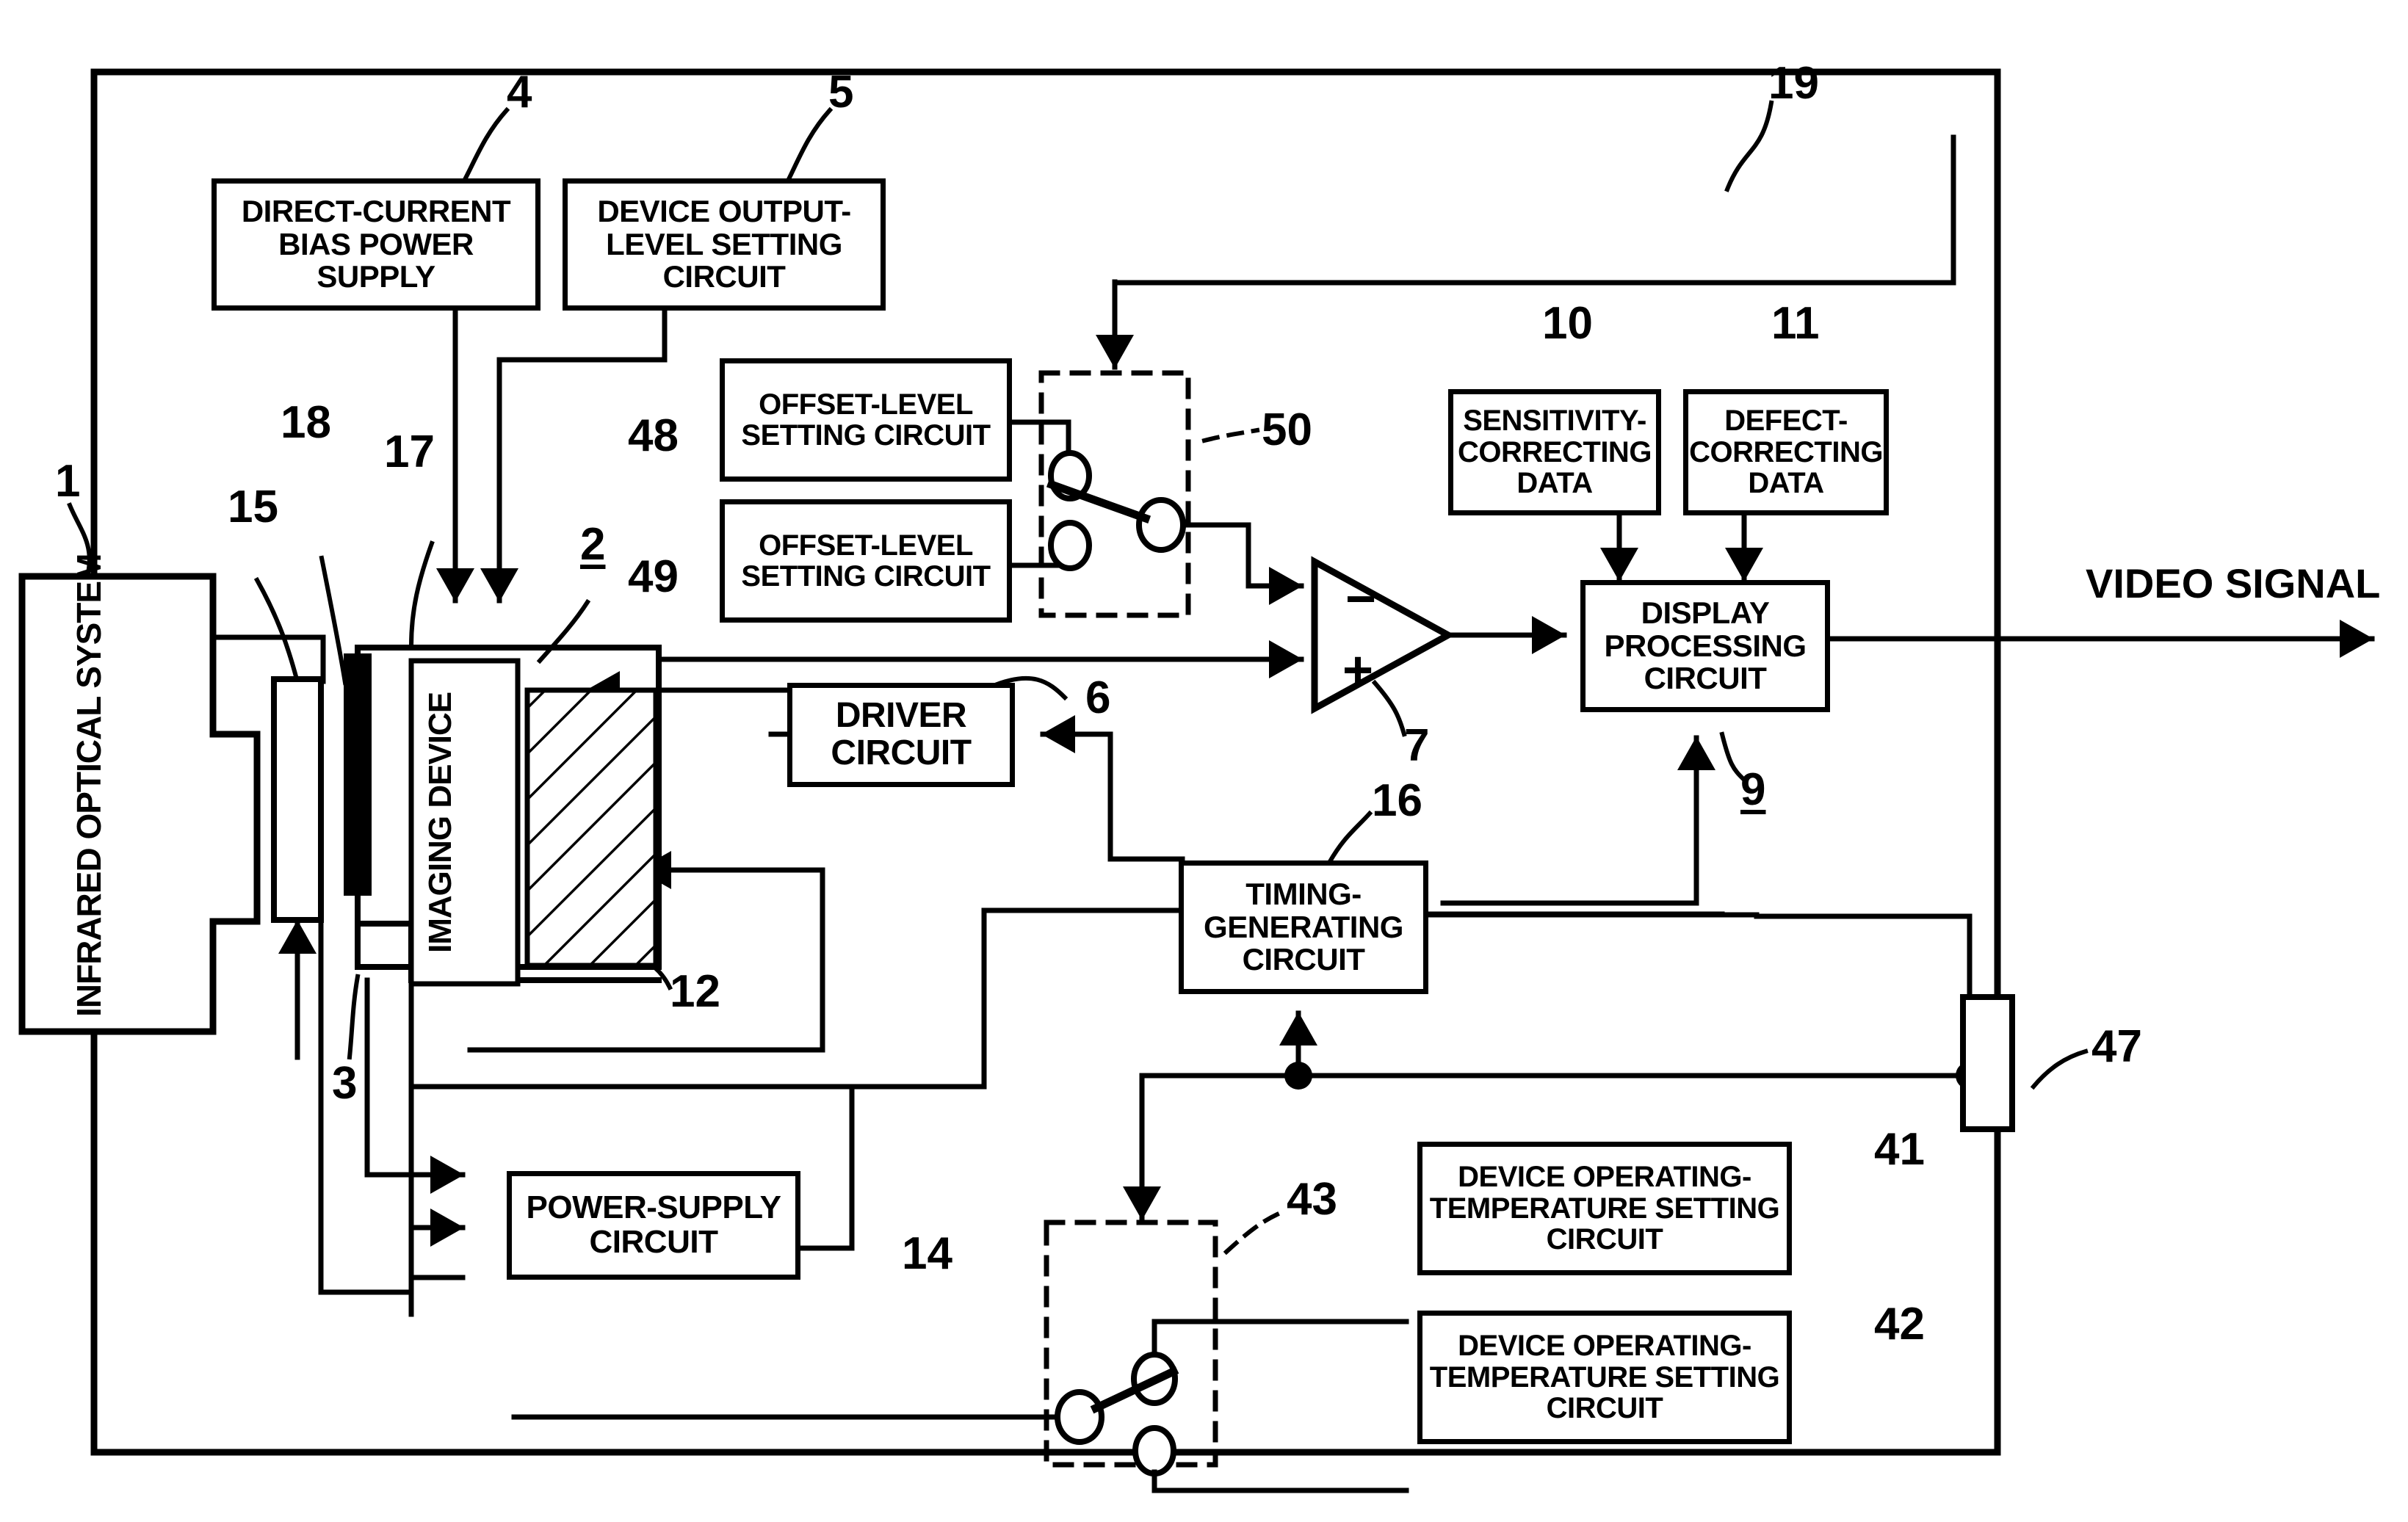  I want to click on ref-numeral-19: 19, so click(1793, 83).